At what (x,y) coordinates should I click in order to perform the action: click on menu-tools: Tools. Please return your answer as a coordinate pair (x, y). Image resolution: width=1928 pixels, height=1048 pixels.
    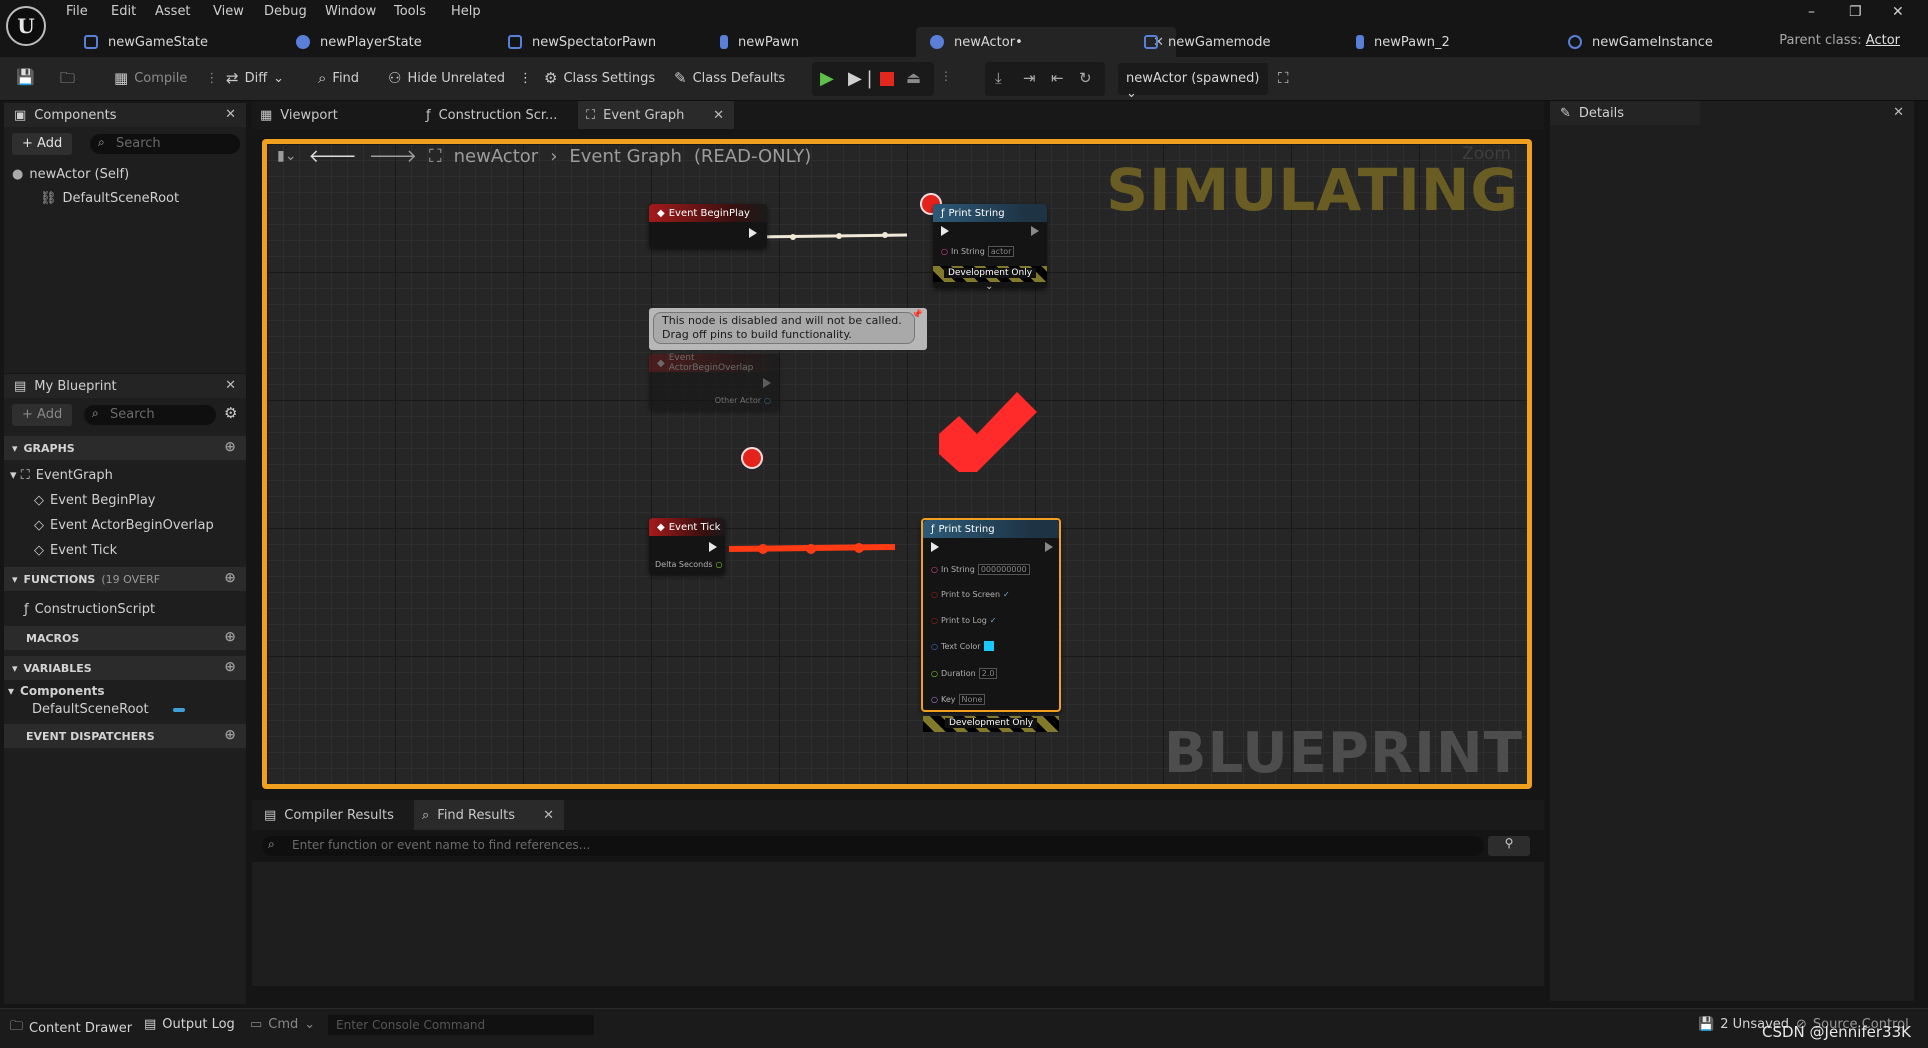
    Looking at the image, I should click on (410, 11).